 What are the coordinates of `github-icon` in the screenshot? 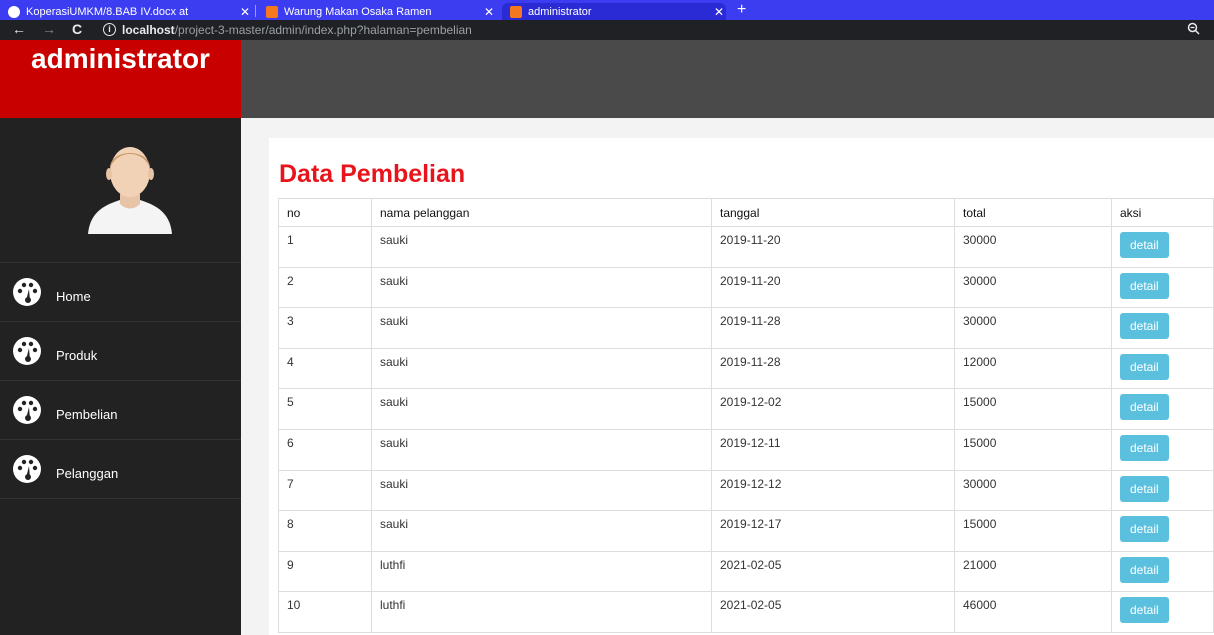 It's located at (14, 11).